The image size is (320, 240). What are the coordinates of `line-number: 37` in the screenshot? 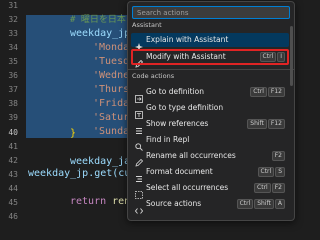 It's located at (13, 89).